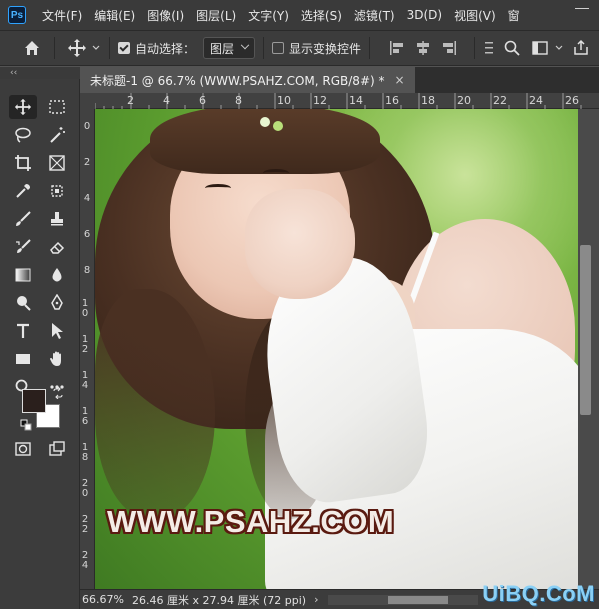 This screenshot has height=609, width=599. I want to click on pen-tool-icon, so click(57, 303).